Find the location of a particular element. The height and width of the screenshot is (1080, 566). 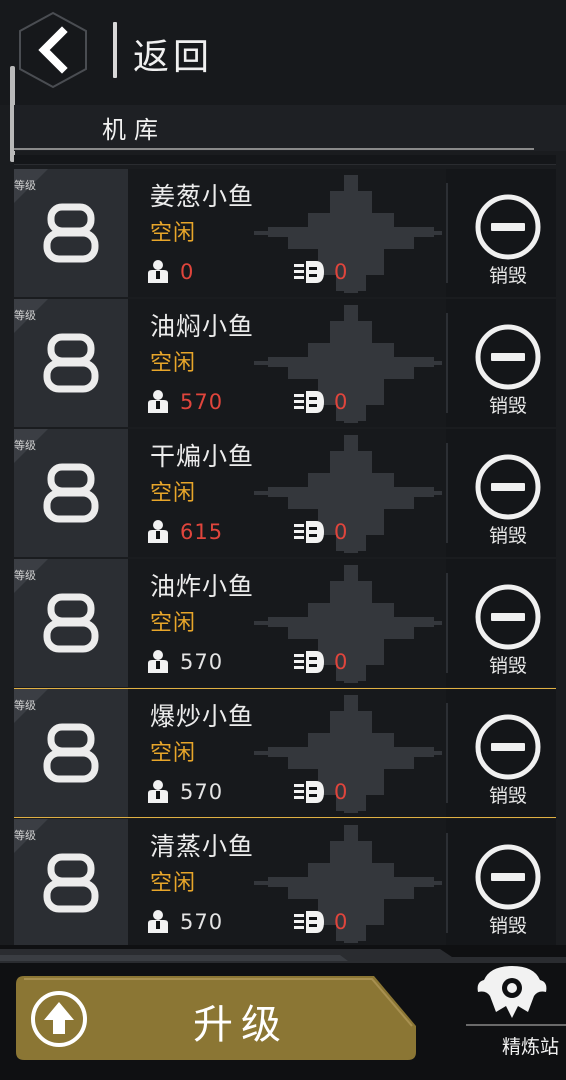

ship-name: 爆炒小鱼 is located at coordinates (202, 716).